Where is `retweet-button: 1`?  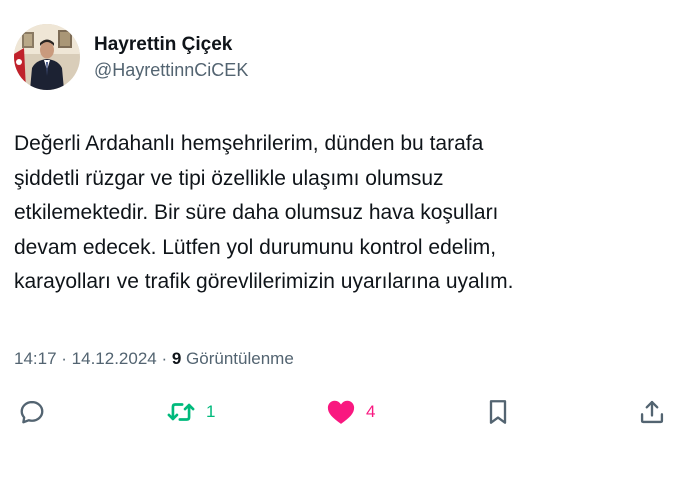 retweet-button: 1 is located at coordinates (190, 412).